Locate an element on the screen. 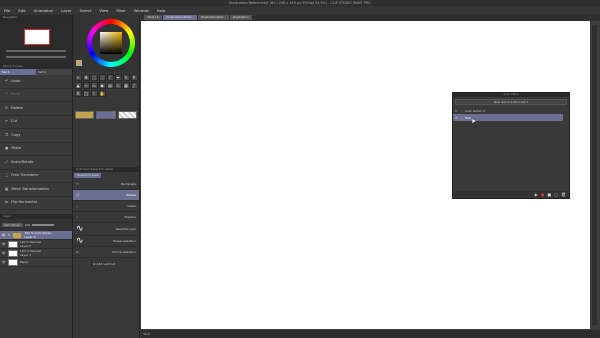 The height and width of the screenshot is (338, 600). zoom-icon: ⌕ is located at coordinates (78, 77).